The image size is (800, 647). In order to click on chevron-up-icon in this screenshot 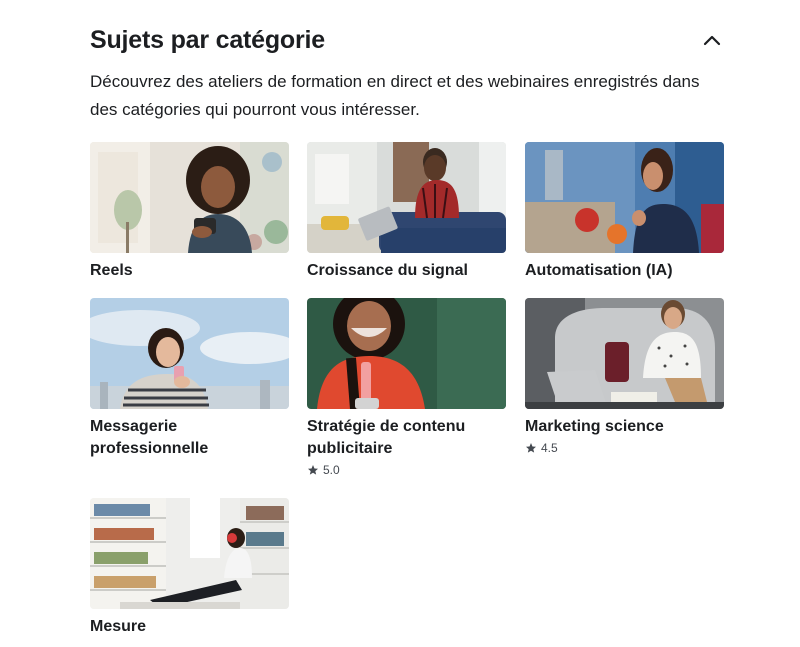, I will do `click(712, 40)`.